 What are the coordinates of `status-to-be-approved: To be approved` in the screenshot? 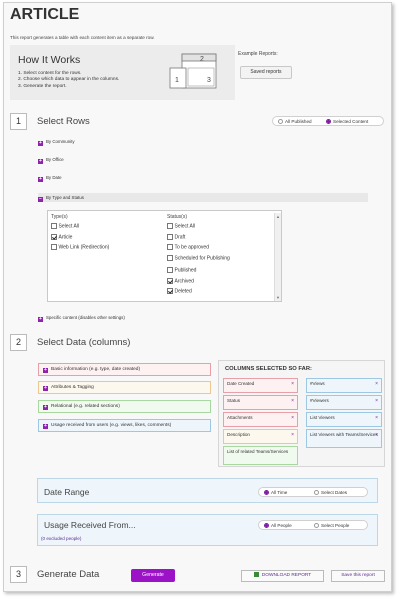 It's located at (188, 247).